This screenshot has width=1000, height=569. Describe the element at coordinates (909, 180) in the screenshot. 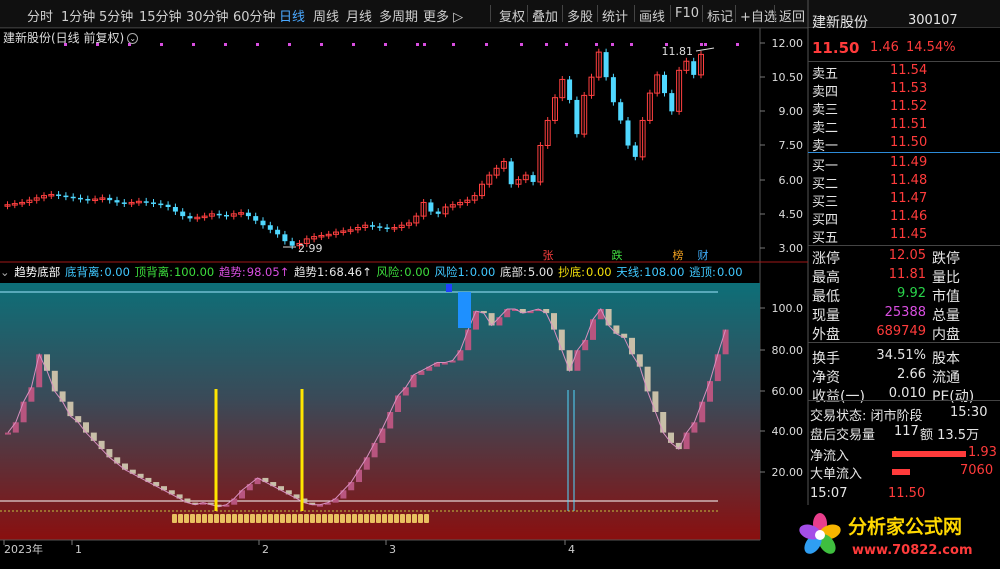

I see `bid-price: 11.48` at that location.